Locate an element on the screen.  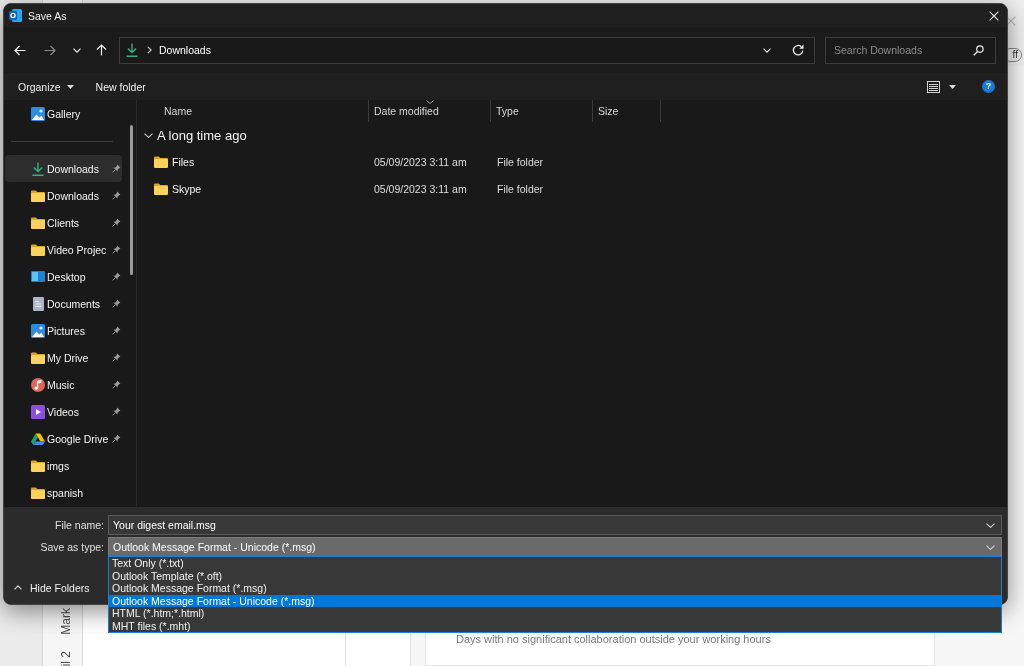
chevron-right-icon is located at coordinates (149, 50).